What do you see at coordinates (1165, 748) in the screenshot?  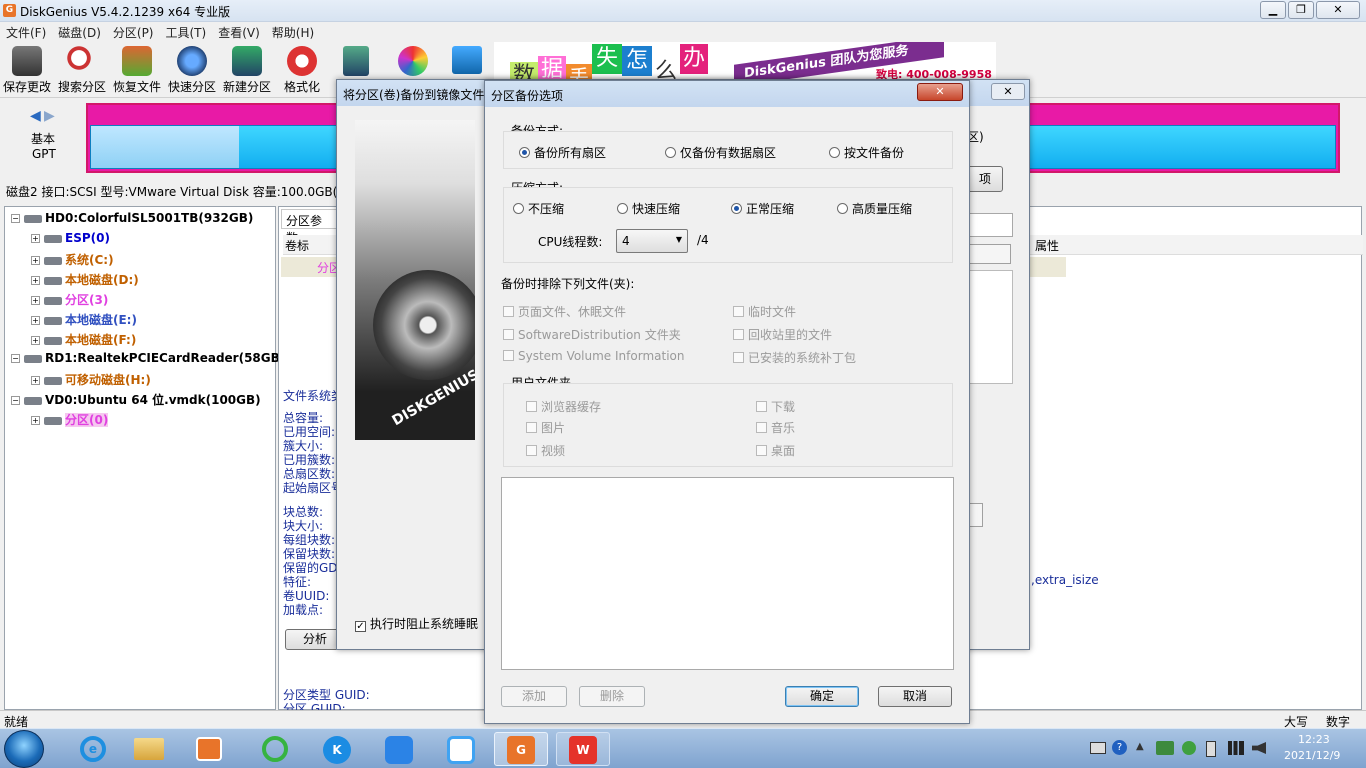 I see `tray-network-icon` at bounding box center [1165, 748].